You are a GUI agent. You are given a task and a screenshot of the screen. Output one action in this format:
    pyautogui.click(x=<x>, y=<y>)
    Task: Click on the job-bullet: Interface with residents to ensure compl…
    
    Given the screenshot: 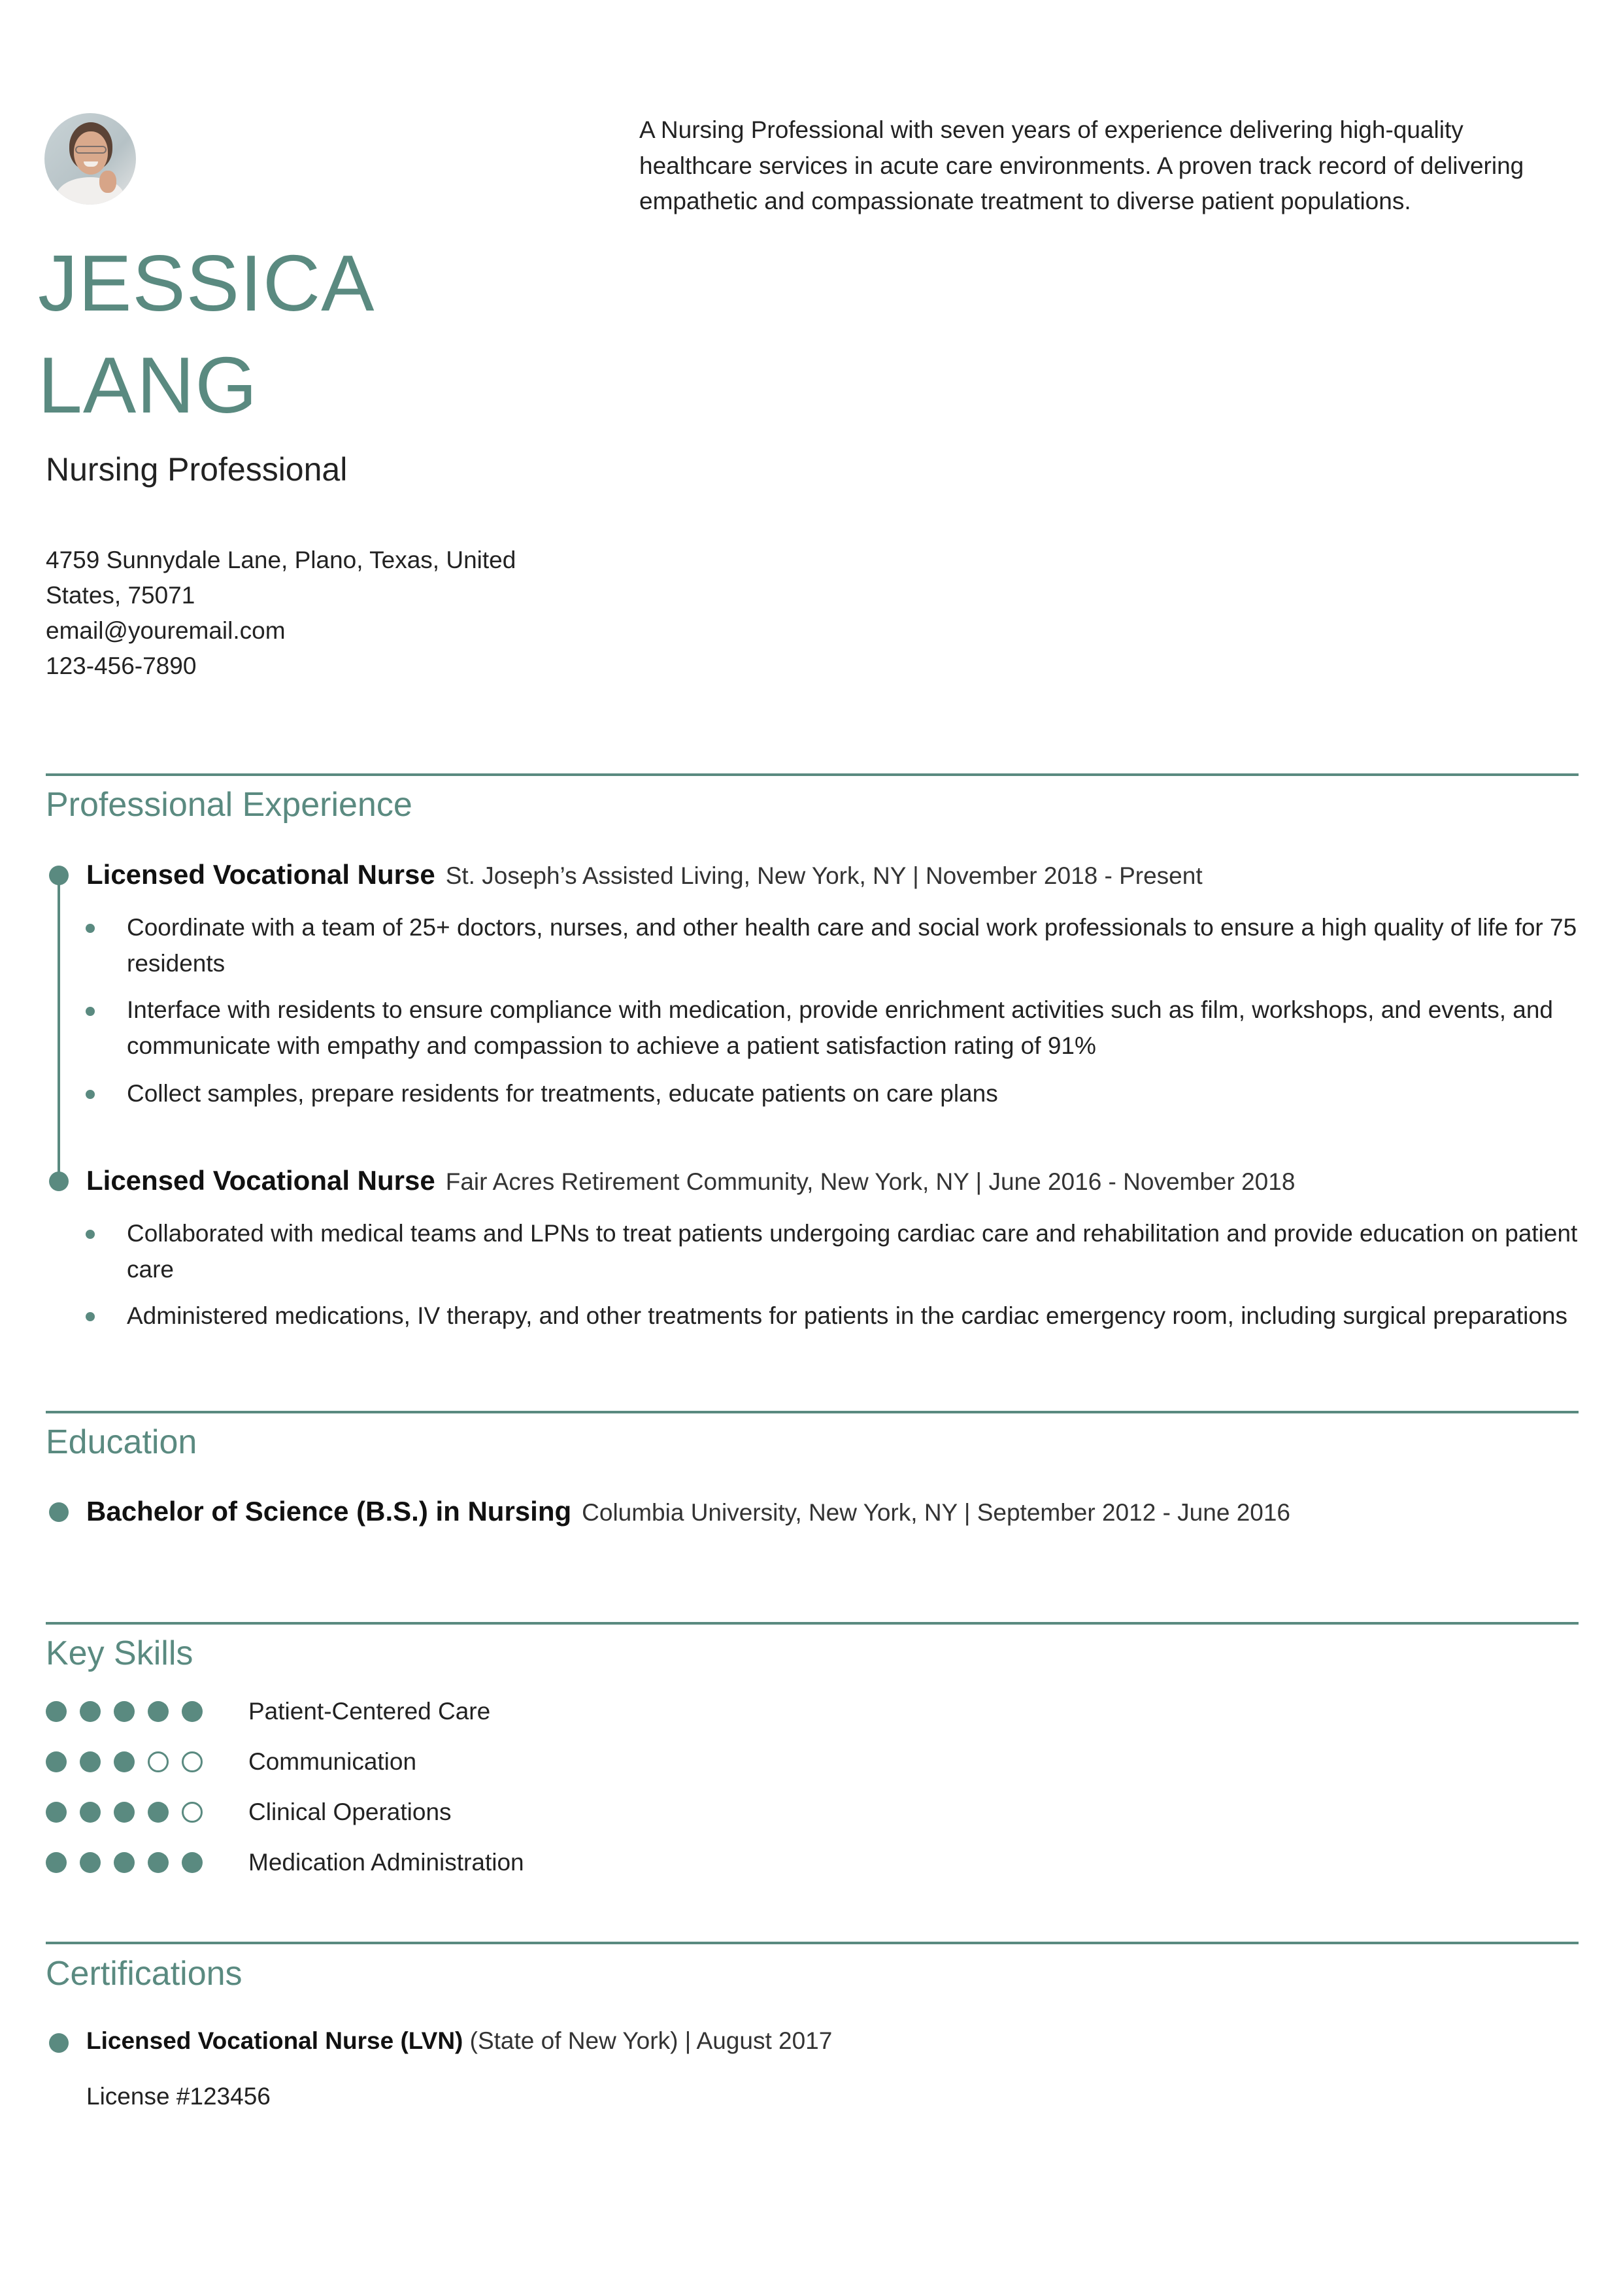 What is the action you would take?
    pyautogui.click(x=840, y=1027)
    